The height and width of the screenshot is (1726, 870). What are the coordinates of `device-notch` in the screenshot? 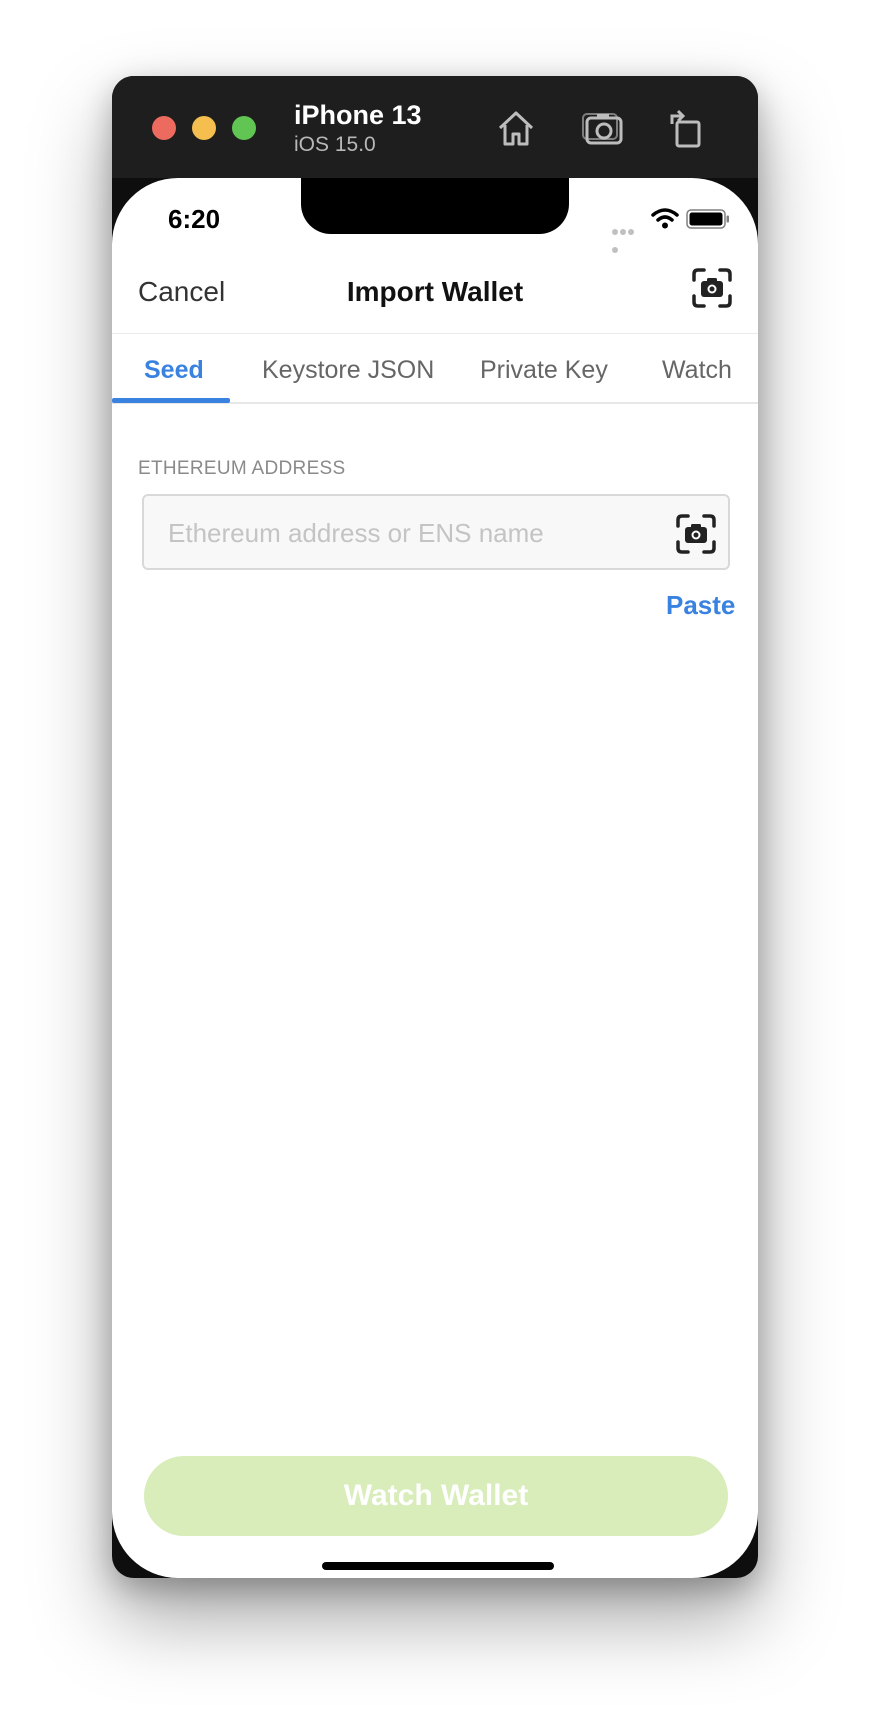 It's located at (435, 206).